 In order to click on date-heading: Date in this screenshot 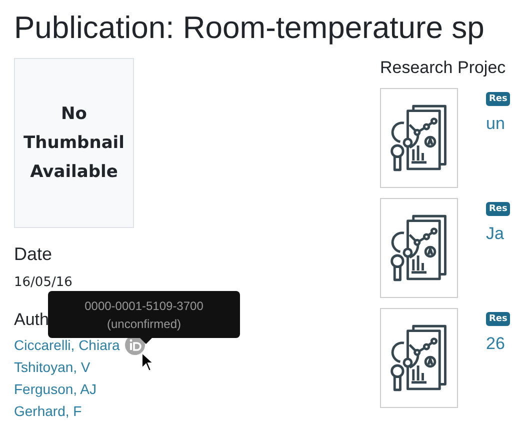, I will do `click(33, 254)`.